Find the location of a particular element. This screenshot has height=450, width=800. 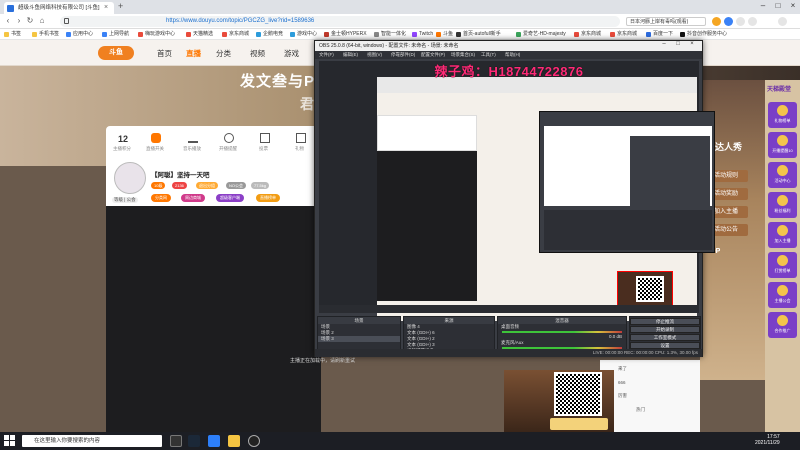

download-icon is located at coordinates (740, 21).